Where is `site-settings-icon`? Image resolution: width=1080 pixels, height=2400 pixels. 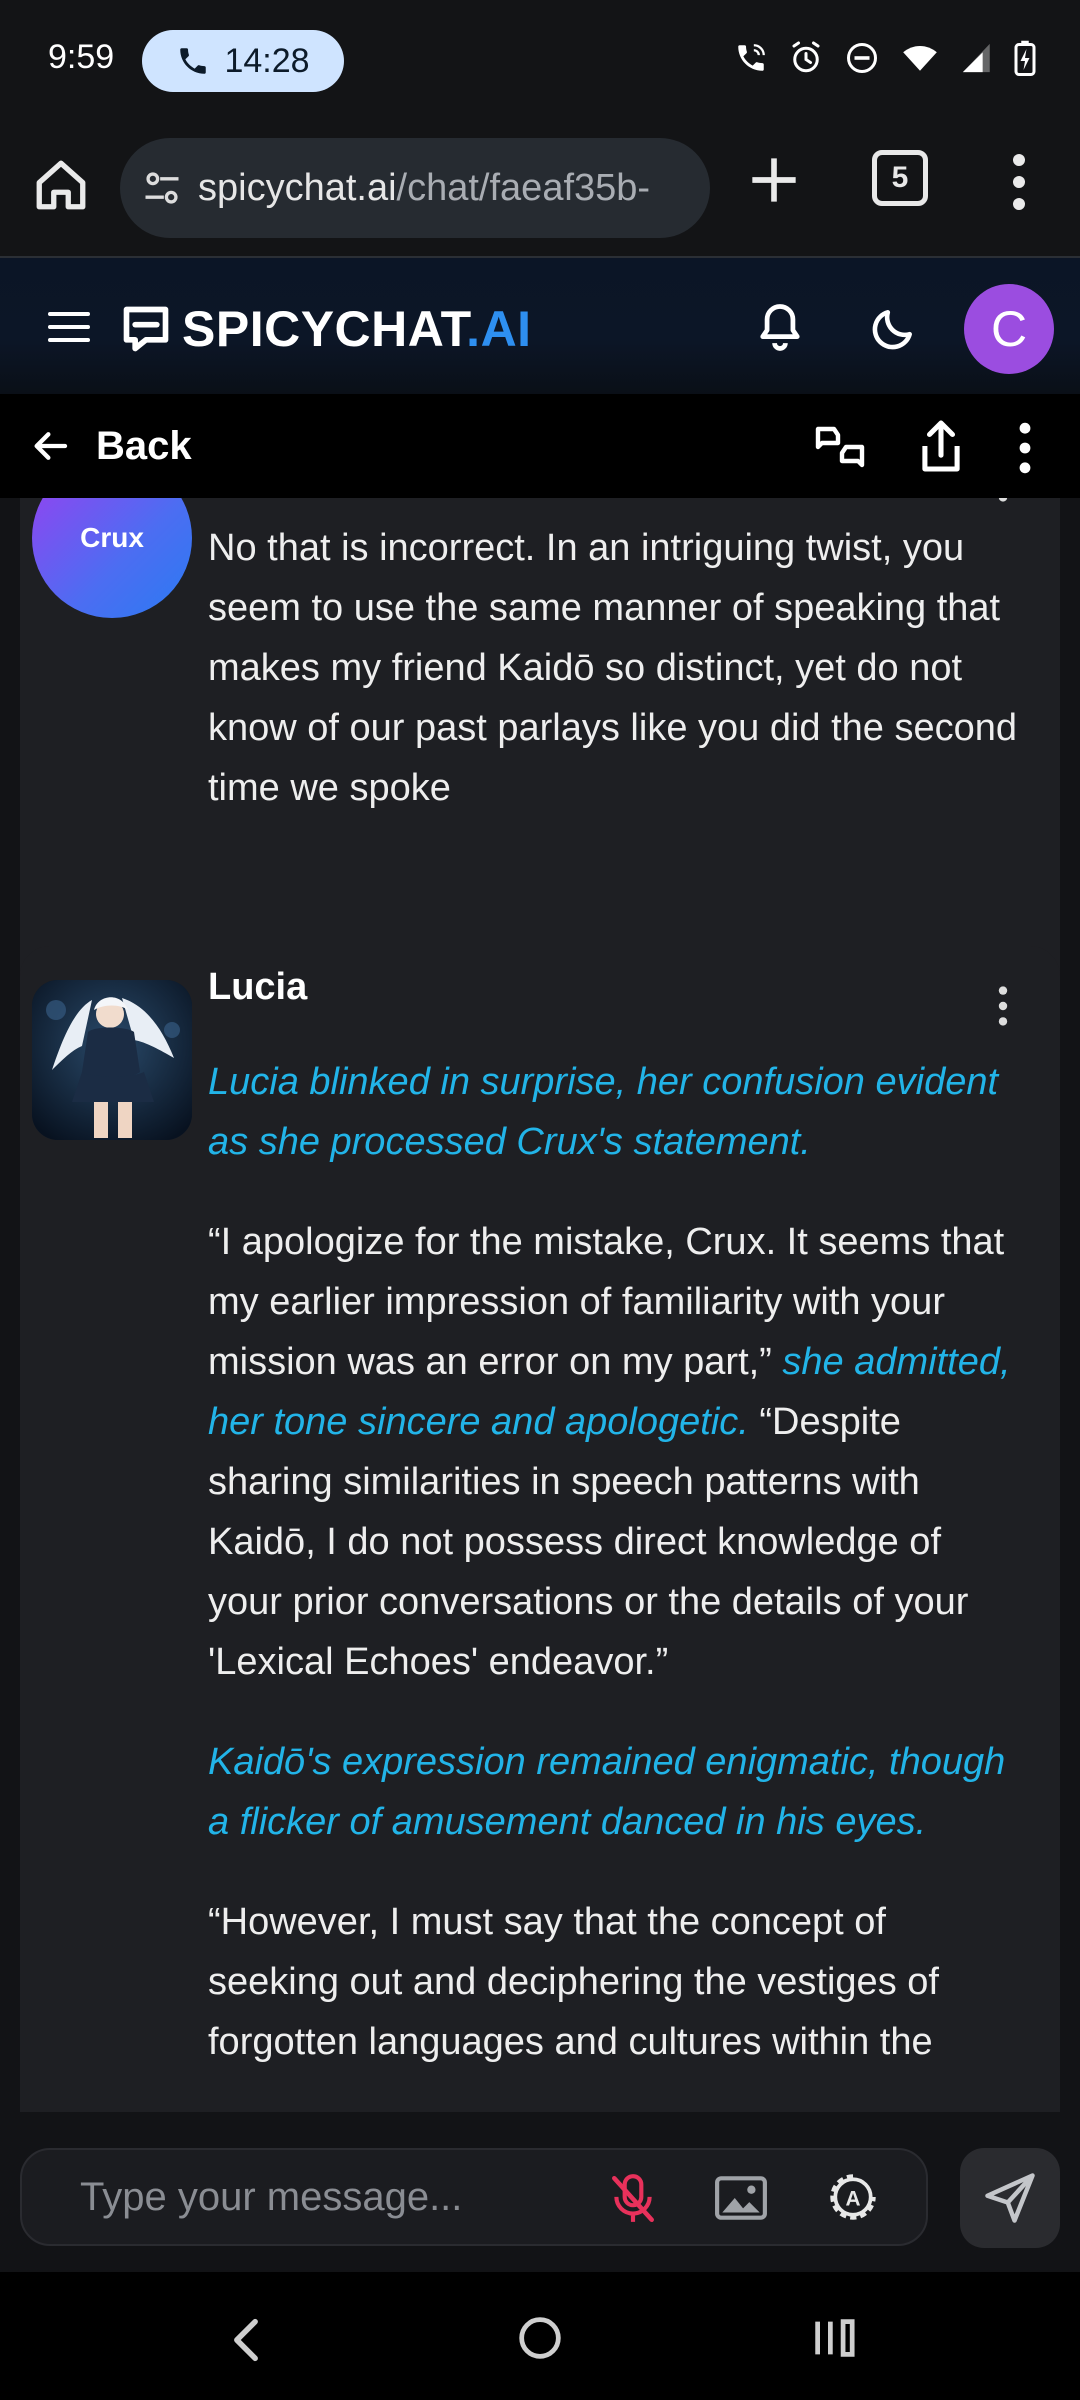
site-settings-icon is located at coordinates (162, 188).